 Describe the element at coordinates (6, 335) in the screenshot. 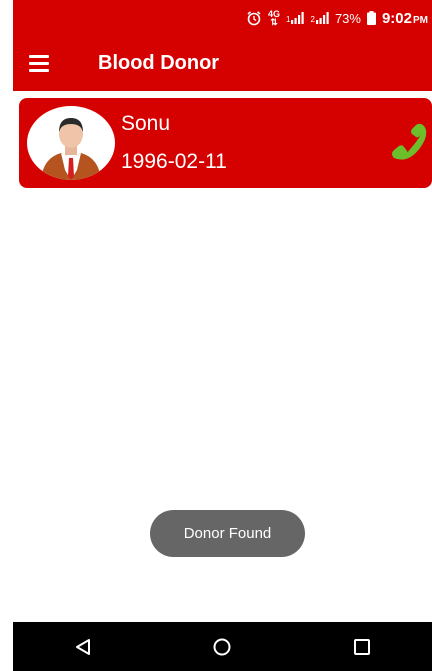

I see `left-margin` at that location.